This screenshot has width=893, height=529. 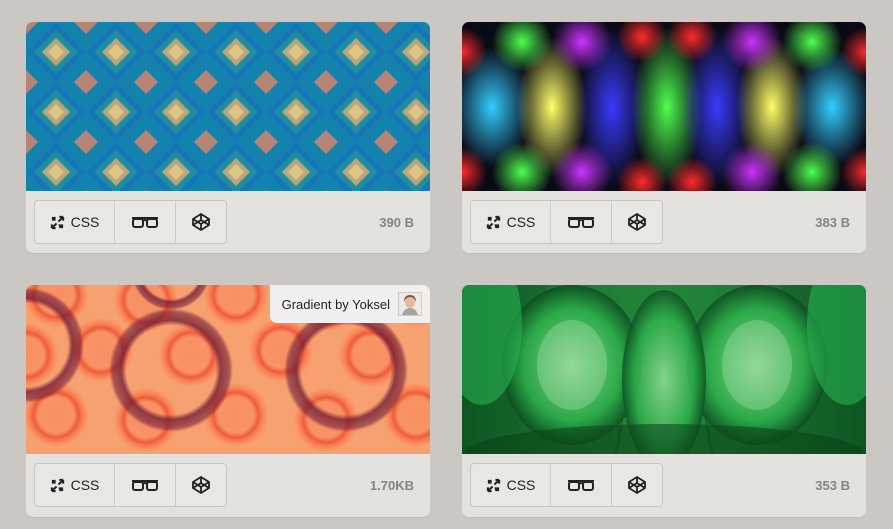 What do you see at coordinates (391, 485) in the screenshot?
I see `file-size: 1.70KB` at bounding box center [391, 485].